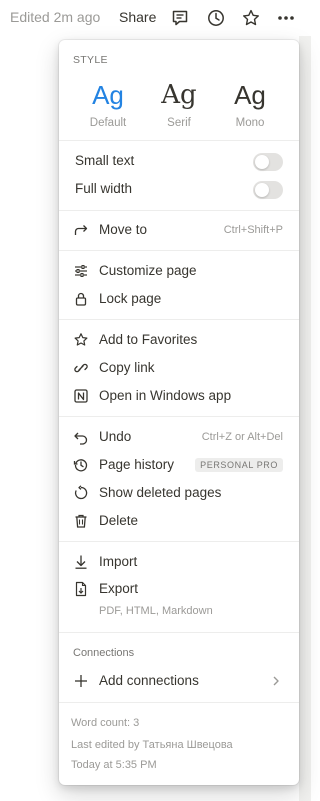  Describe the element at coordinates (115, 436) in the screenshot. I see `undo-label: Undo` at that location.